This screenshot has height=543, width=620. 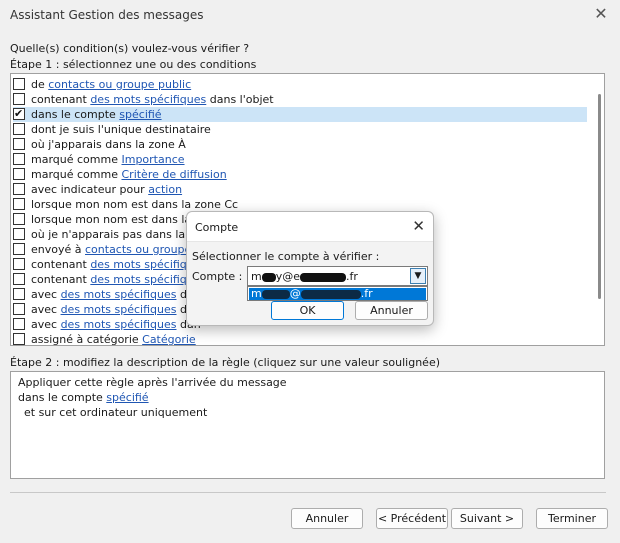 I want to click on account-value: m y@e .fr, so click(x=304, y=276).